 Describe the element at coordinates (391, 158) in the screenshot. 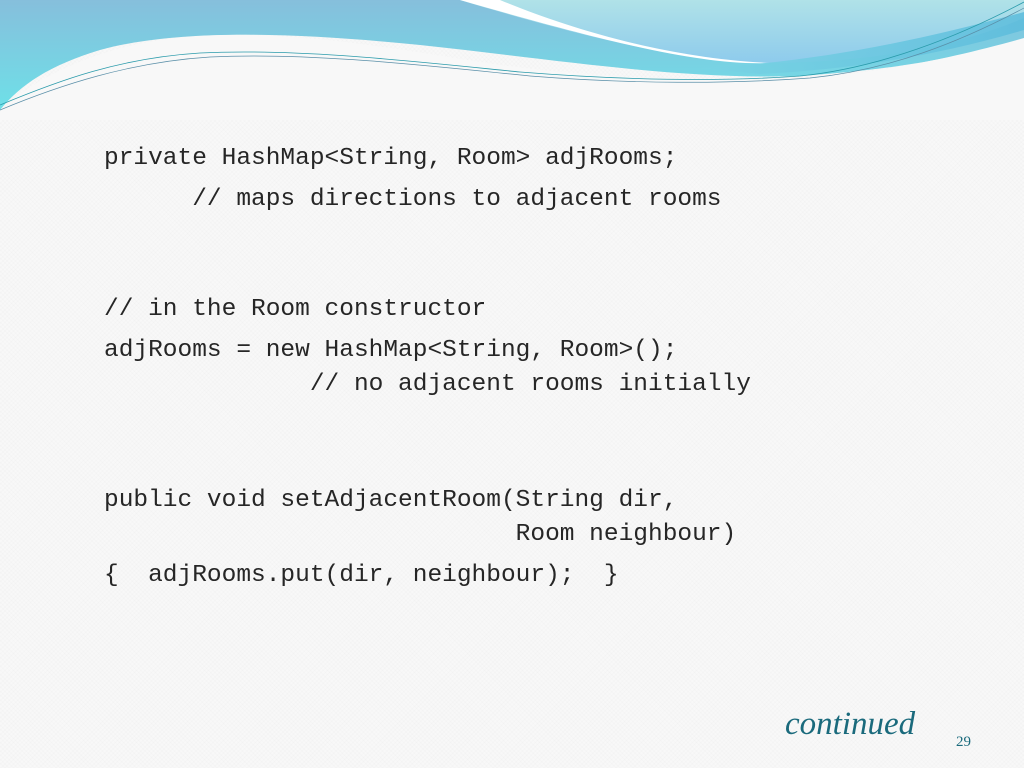

I see `code-line: private HashMap<String, Room> adjRooms;` at that location.